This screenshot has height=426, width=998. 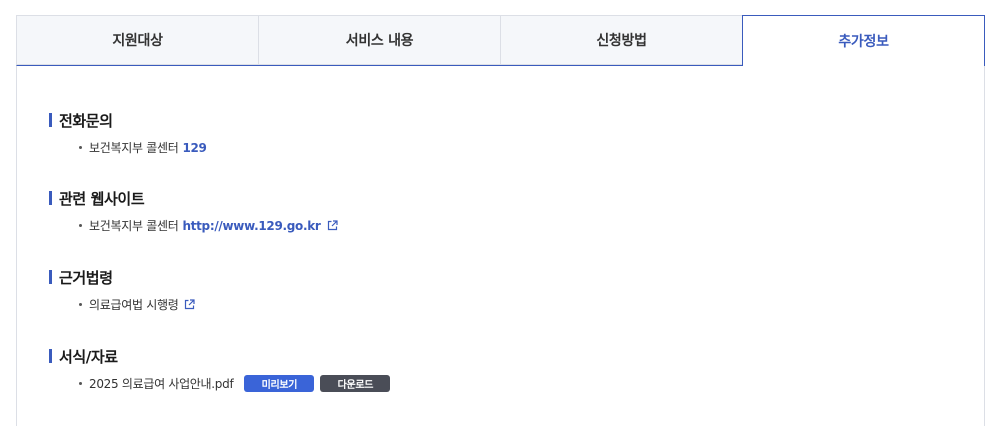 What do you see at coordinates (379, 40) in the screenshot?
I see `tab-service-content: 서비스 내용` at bounding box center [379, 40].